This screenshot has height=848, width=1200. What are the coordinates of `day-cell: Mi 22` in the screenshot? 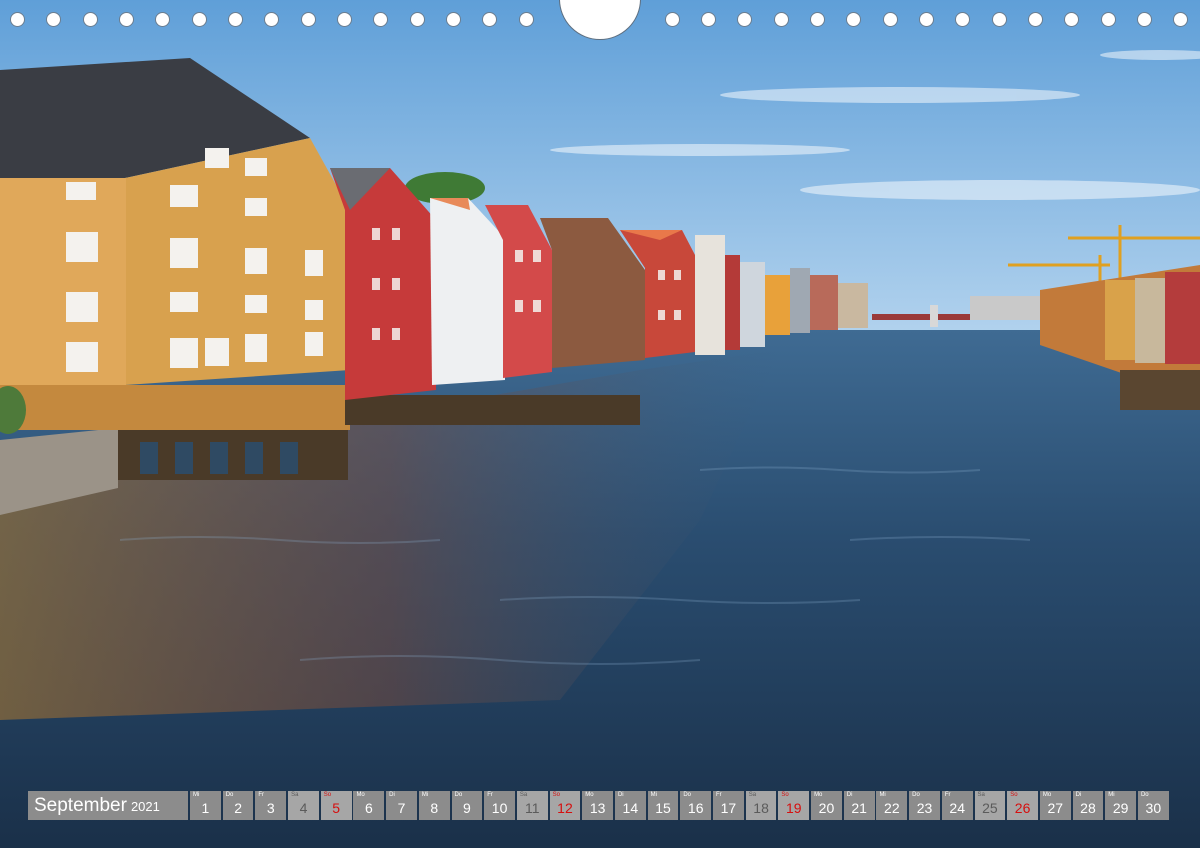 It's located at (892, 805).